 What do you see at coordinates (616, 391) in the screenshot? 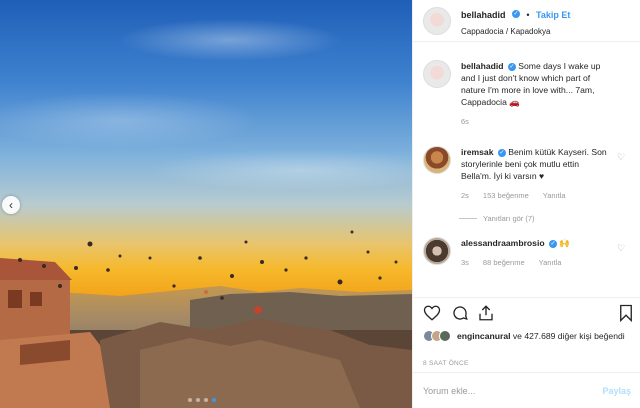
I see `post-comment-button: Paylaş` at bounding box center [616, 391].